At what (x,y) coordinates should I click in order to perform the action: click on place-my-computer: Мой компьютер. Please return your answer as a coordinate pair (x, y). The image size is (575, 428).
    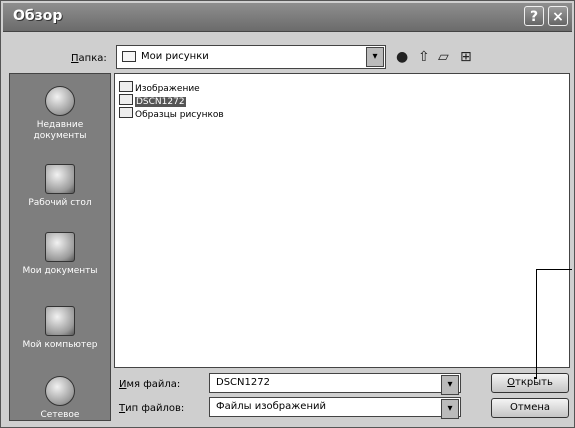
    Looking at the image, I should click on (60, 328).